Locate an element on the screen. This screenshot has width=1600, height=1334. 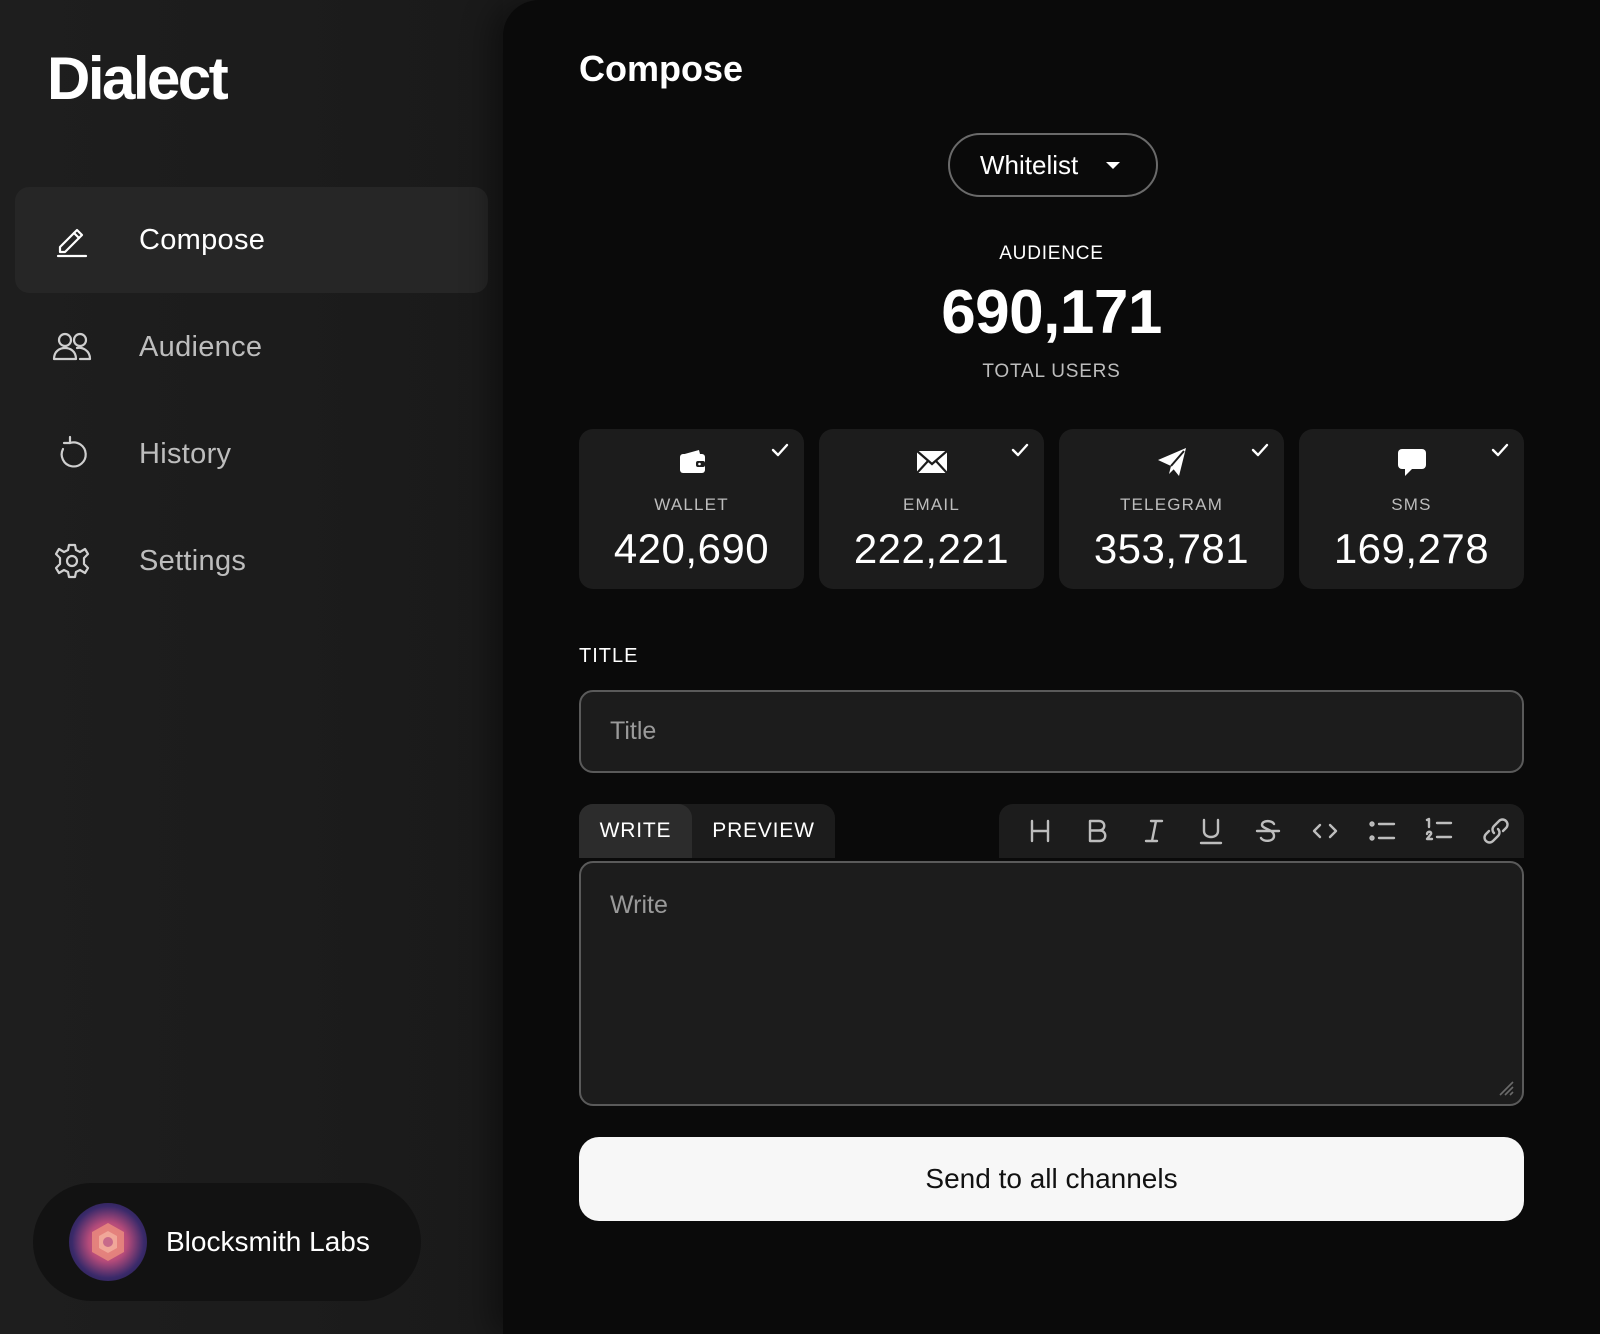
numbered-list-icon is located at coordinates (1438, 831).